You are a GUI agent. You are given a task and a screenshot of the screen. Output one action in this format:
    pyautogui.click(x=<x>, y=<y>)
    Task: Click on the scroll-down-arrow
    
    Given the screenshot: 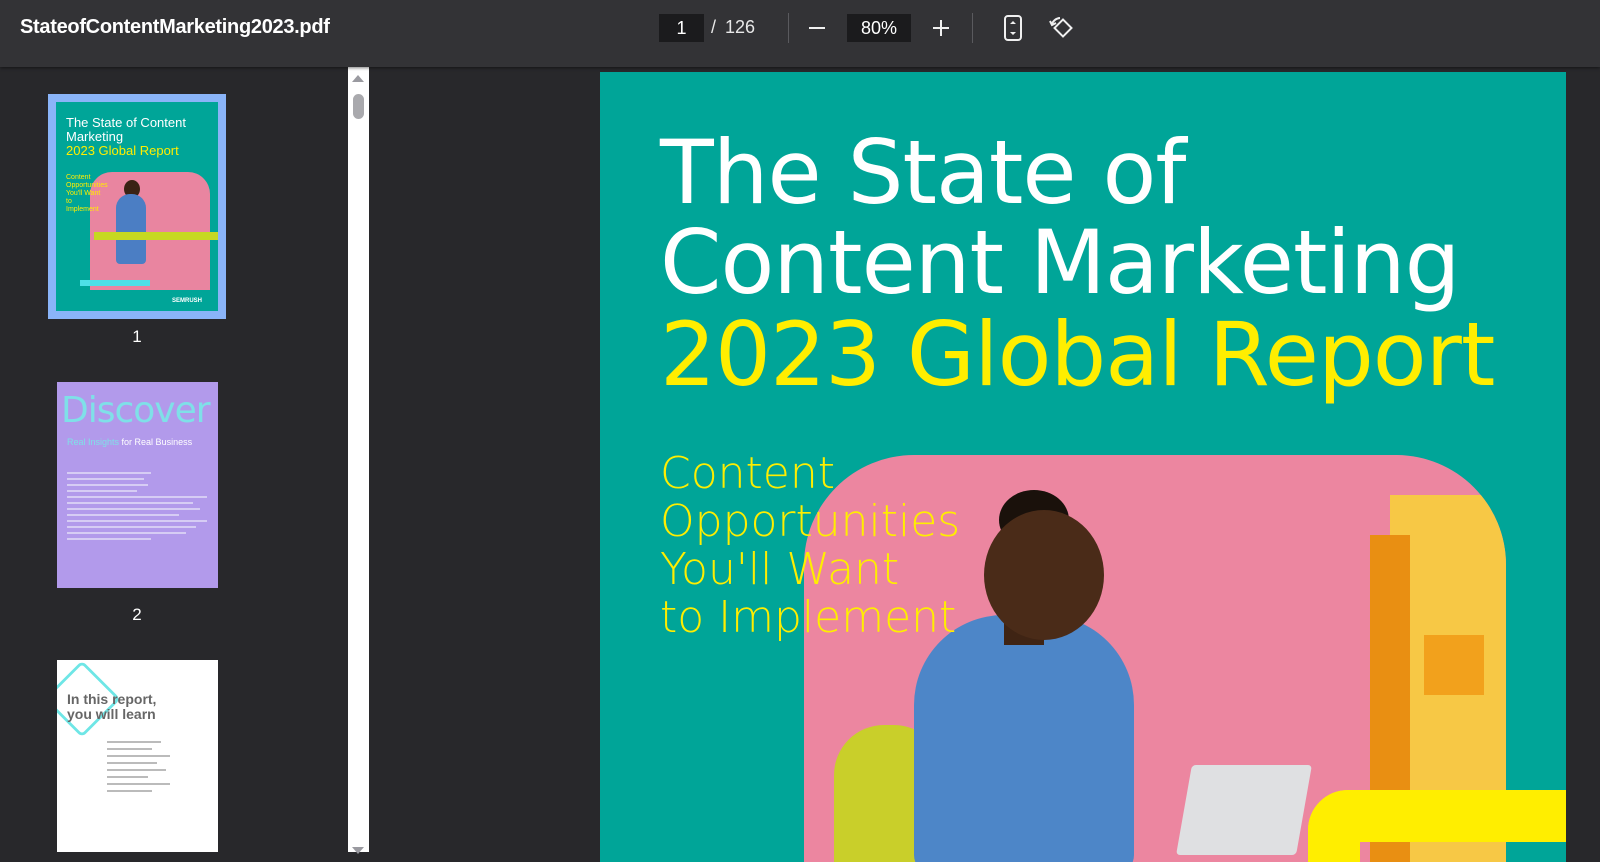 What is the action you would take?
    pyautogui.click(x=358, y=850)
    